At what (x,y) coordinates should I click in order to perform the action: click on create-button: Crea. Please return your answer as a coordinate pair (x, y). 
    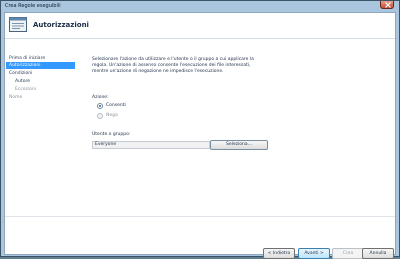
    Looking at the image, I should click on (348, 253).